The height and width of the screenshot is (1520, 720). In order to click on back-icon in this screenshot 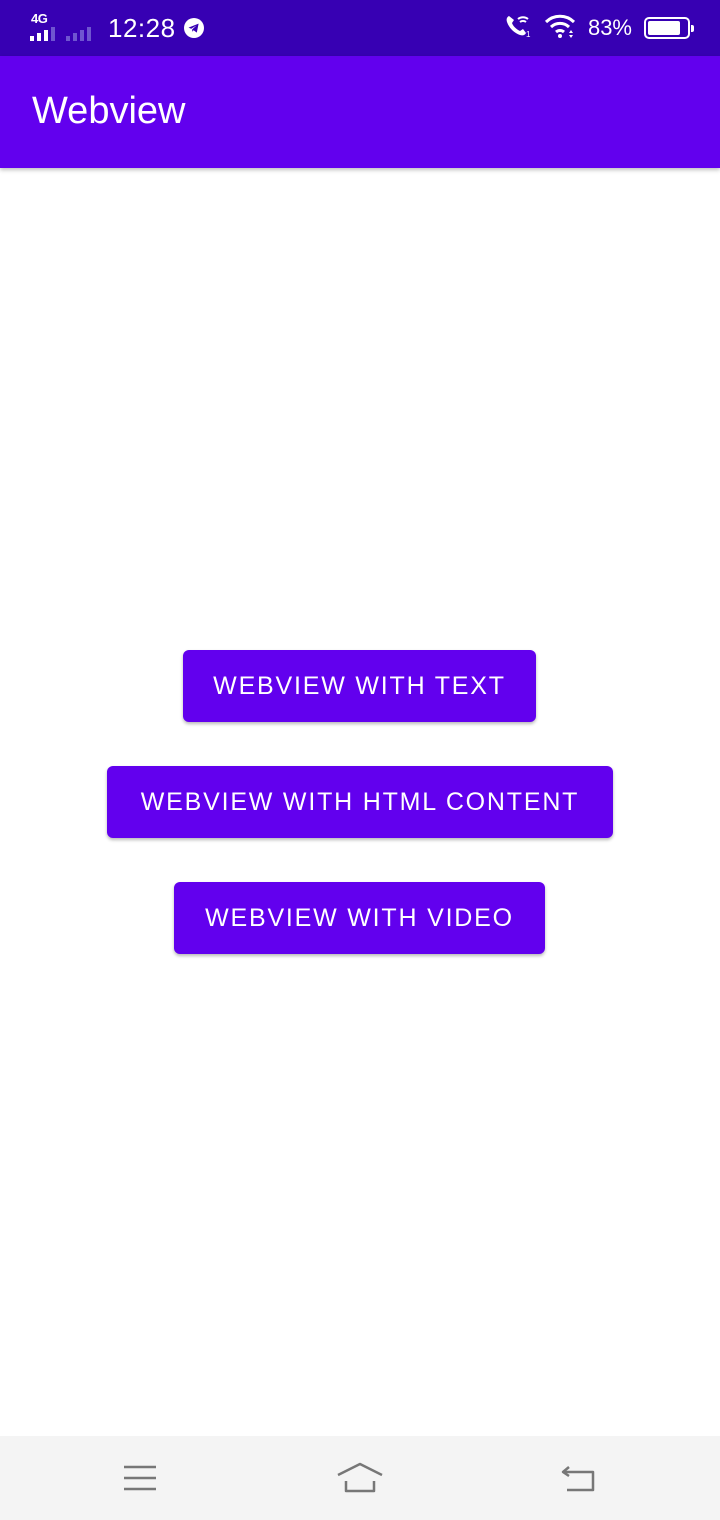, I will do `click(578, 1478)`.